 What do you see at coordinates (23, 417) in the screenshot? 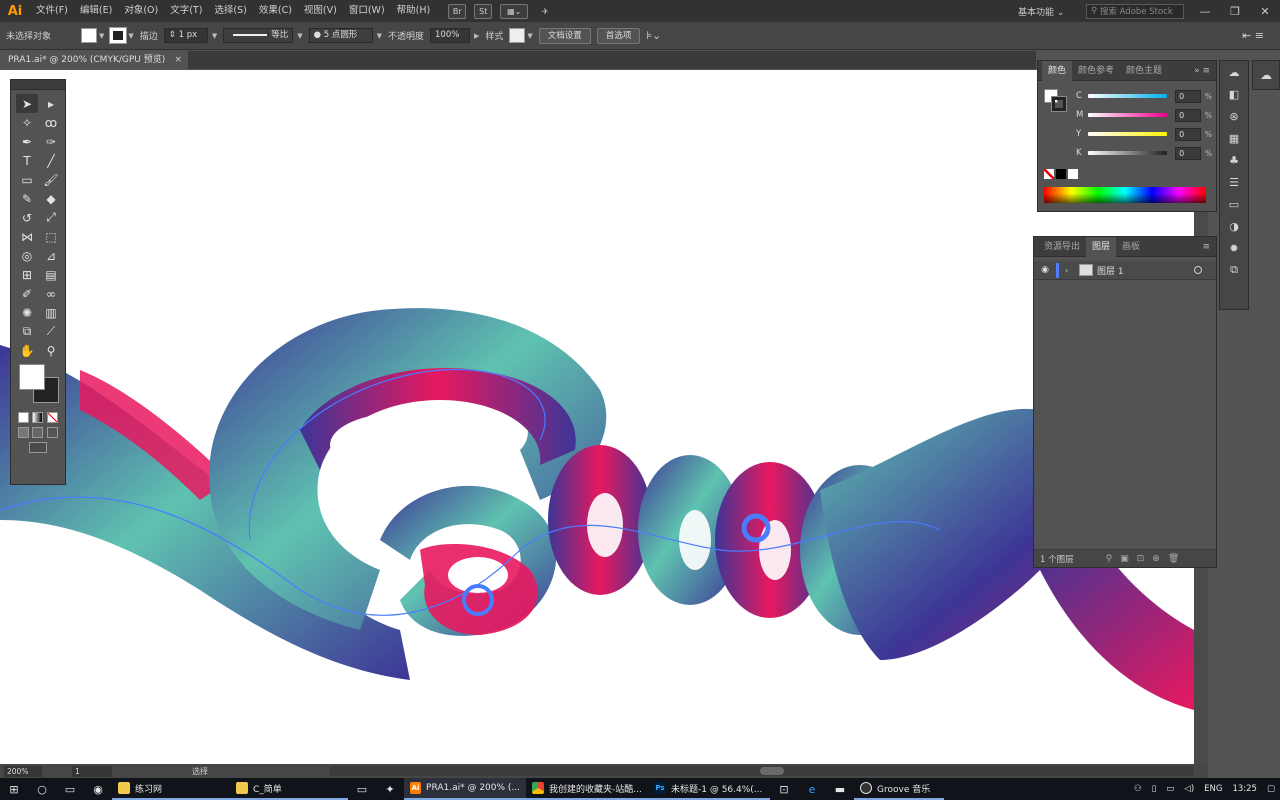
I see `color-mode-button` at bounding box center [23, 417].